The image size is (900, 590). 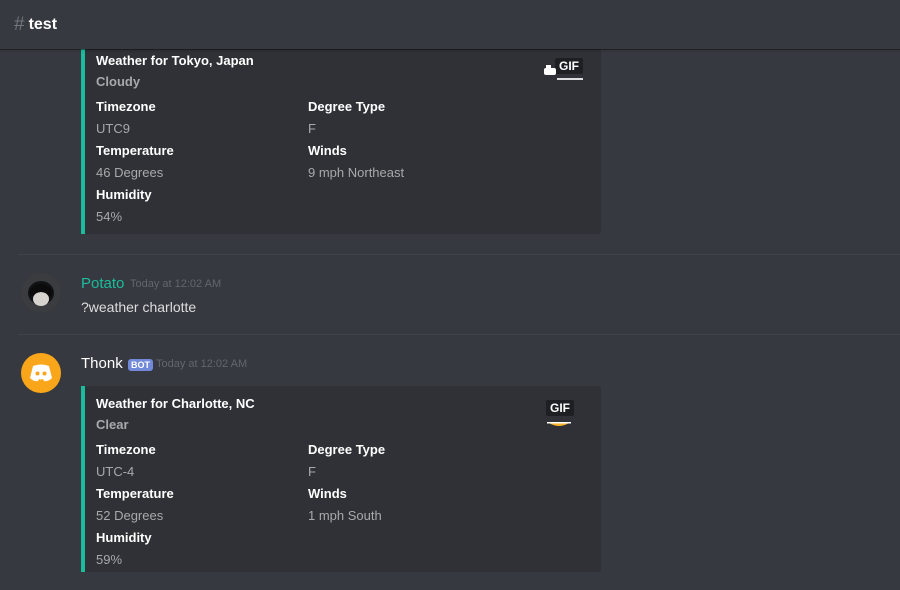 What do you see at coordinates (175, 403) in the screenshot?
I see `embed-title: Weather for Charlotte, NC` at bounding box center [175, 403].